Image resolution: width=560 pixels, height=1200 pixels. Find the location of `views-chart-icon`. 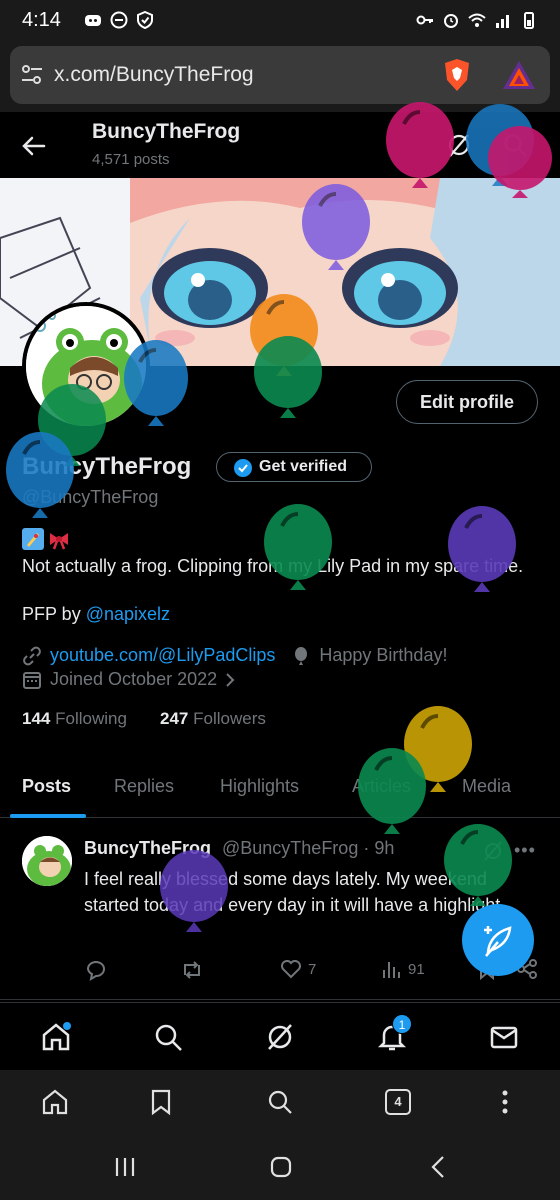

views-chart-icon is located at coordinates (391, 969).